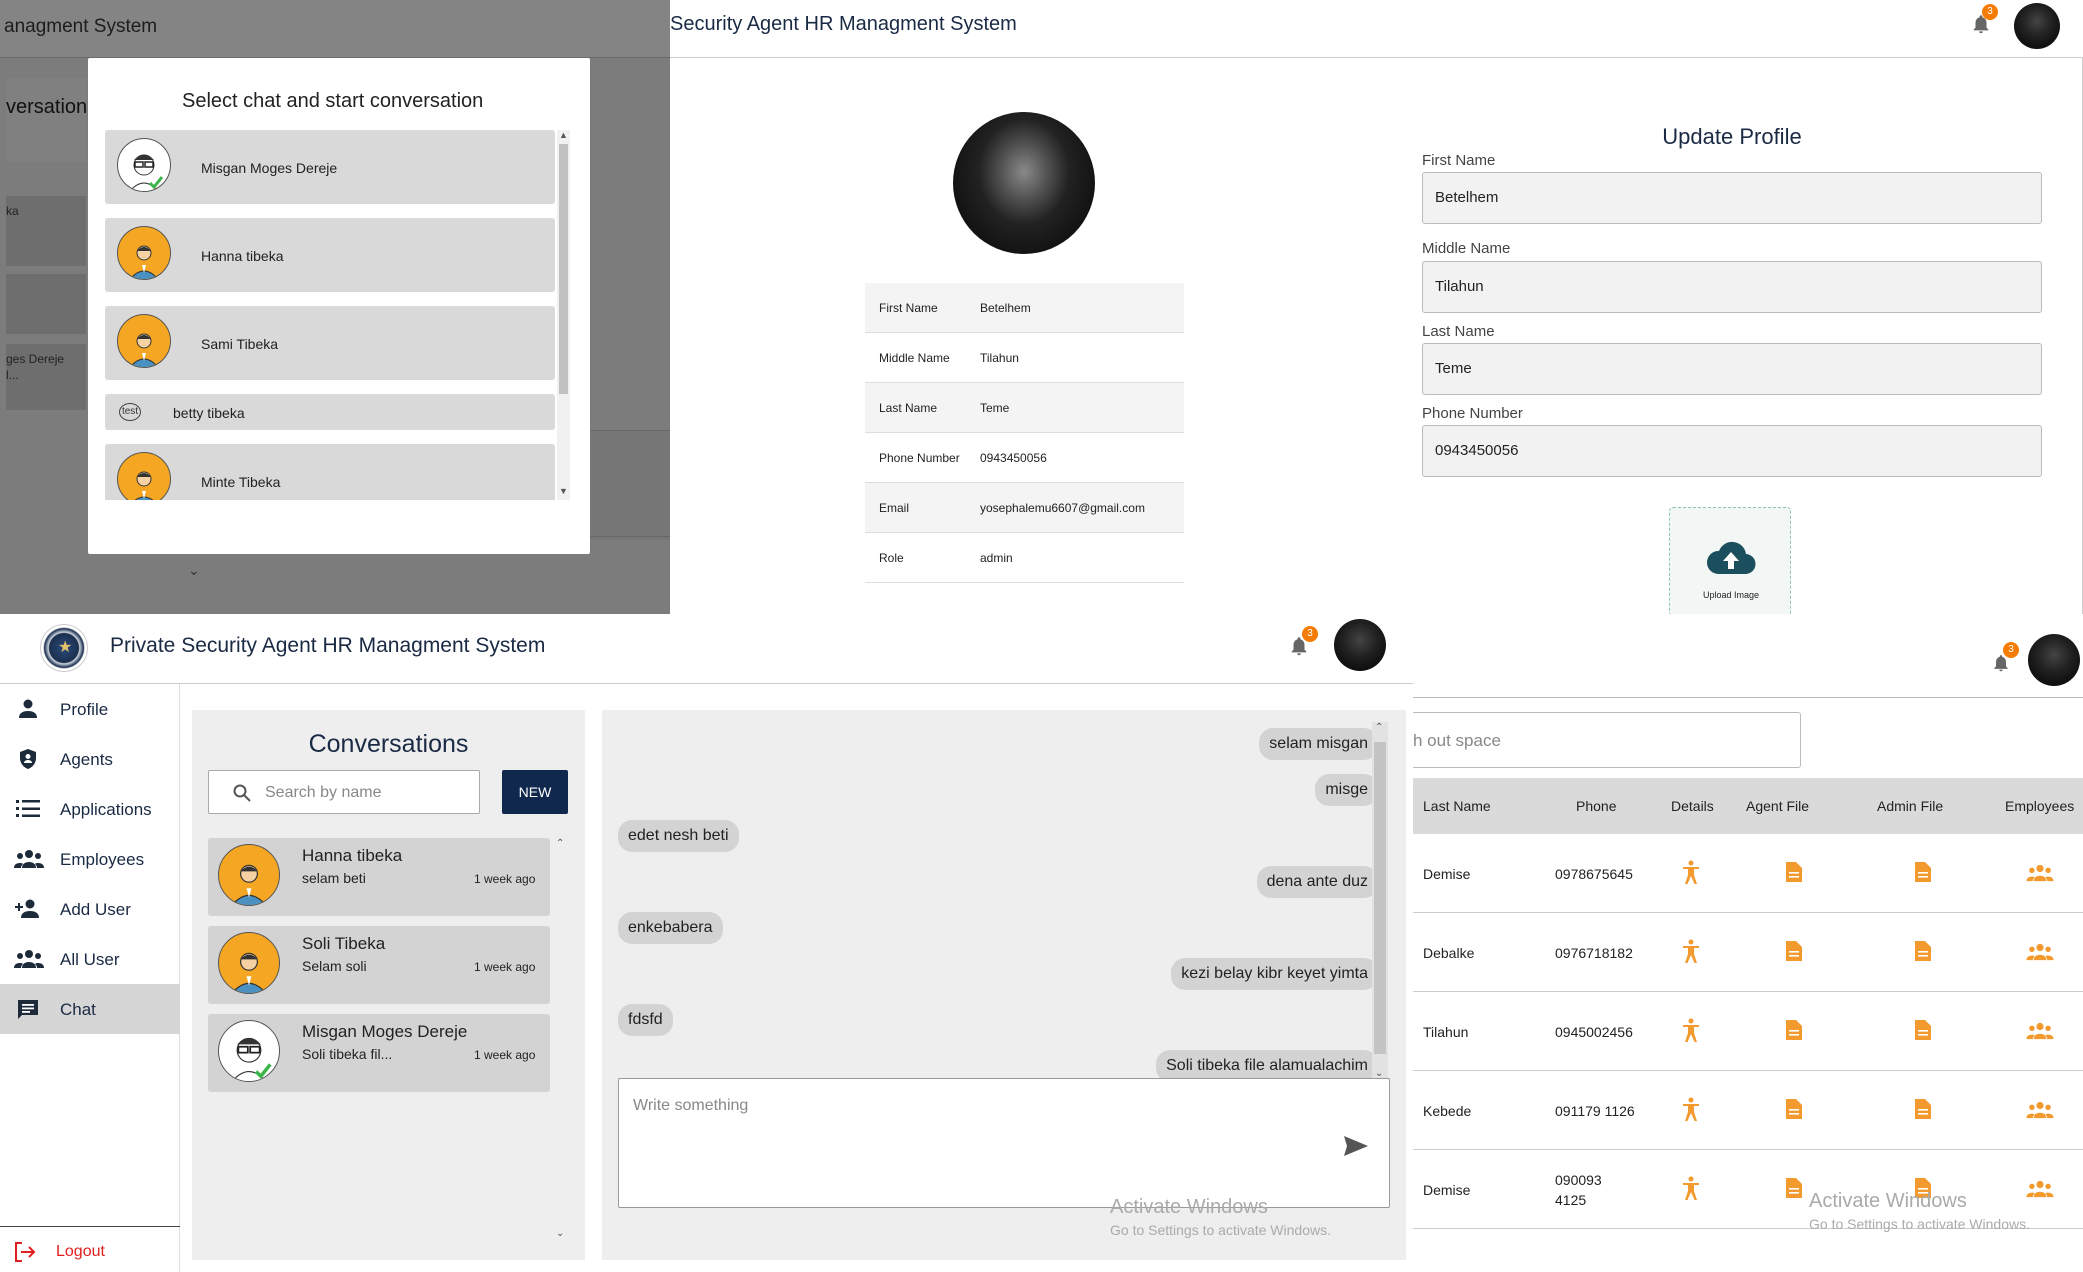 This screenshot has height=1272, width=2083. What do you see at coordinates (25, 1252) in the screenshot?
I see `logout-icon` at bounding box center [25, 1252].